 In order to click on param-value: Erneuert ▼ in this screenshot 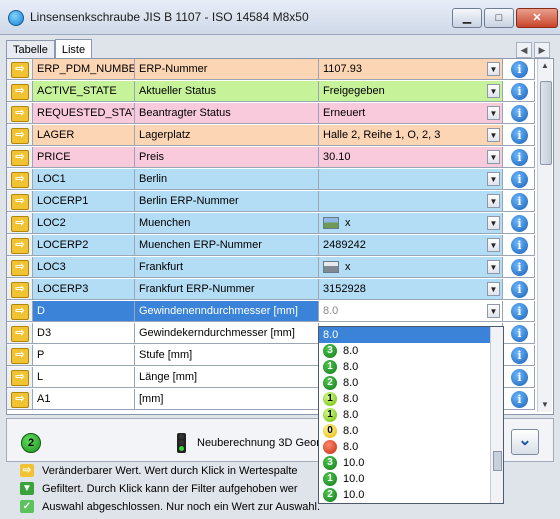, I will do `click(411, 113)`.